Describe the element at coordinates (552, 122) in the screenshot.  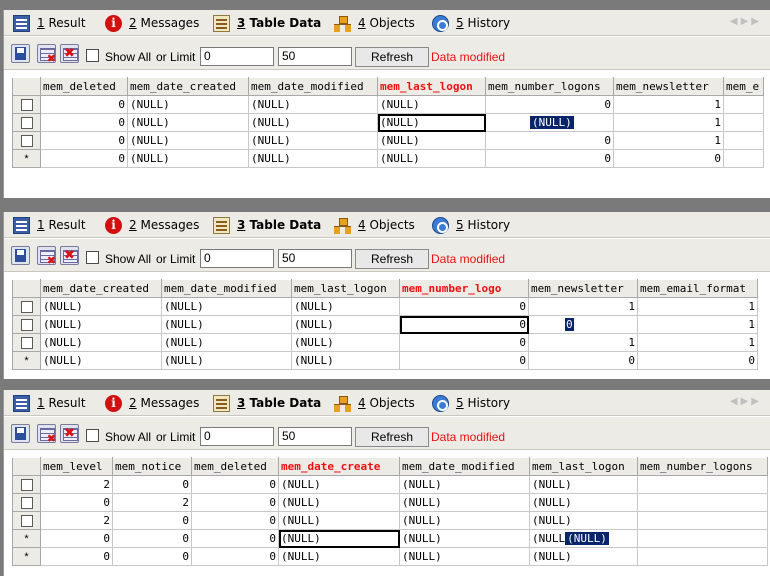
I see `selected-cell-value: (NULL)` at that location.